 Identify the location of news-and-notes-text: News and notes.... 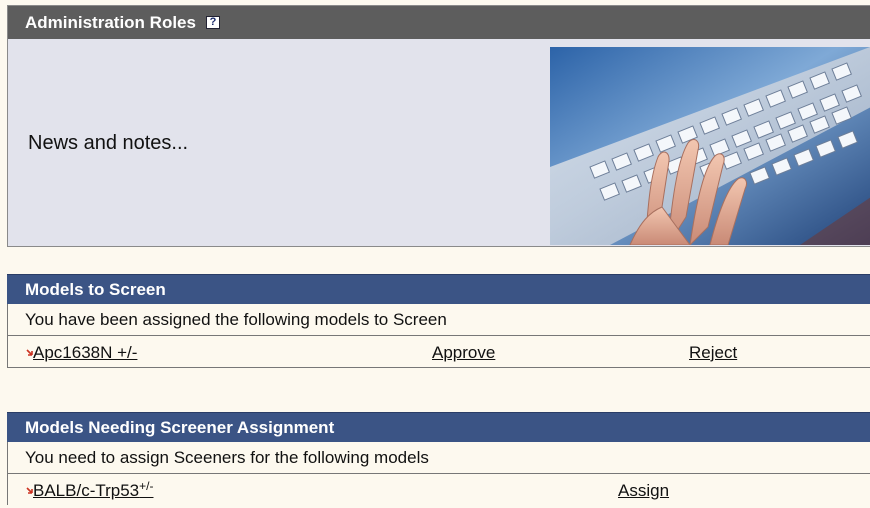
(108, 143).